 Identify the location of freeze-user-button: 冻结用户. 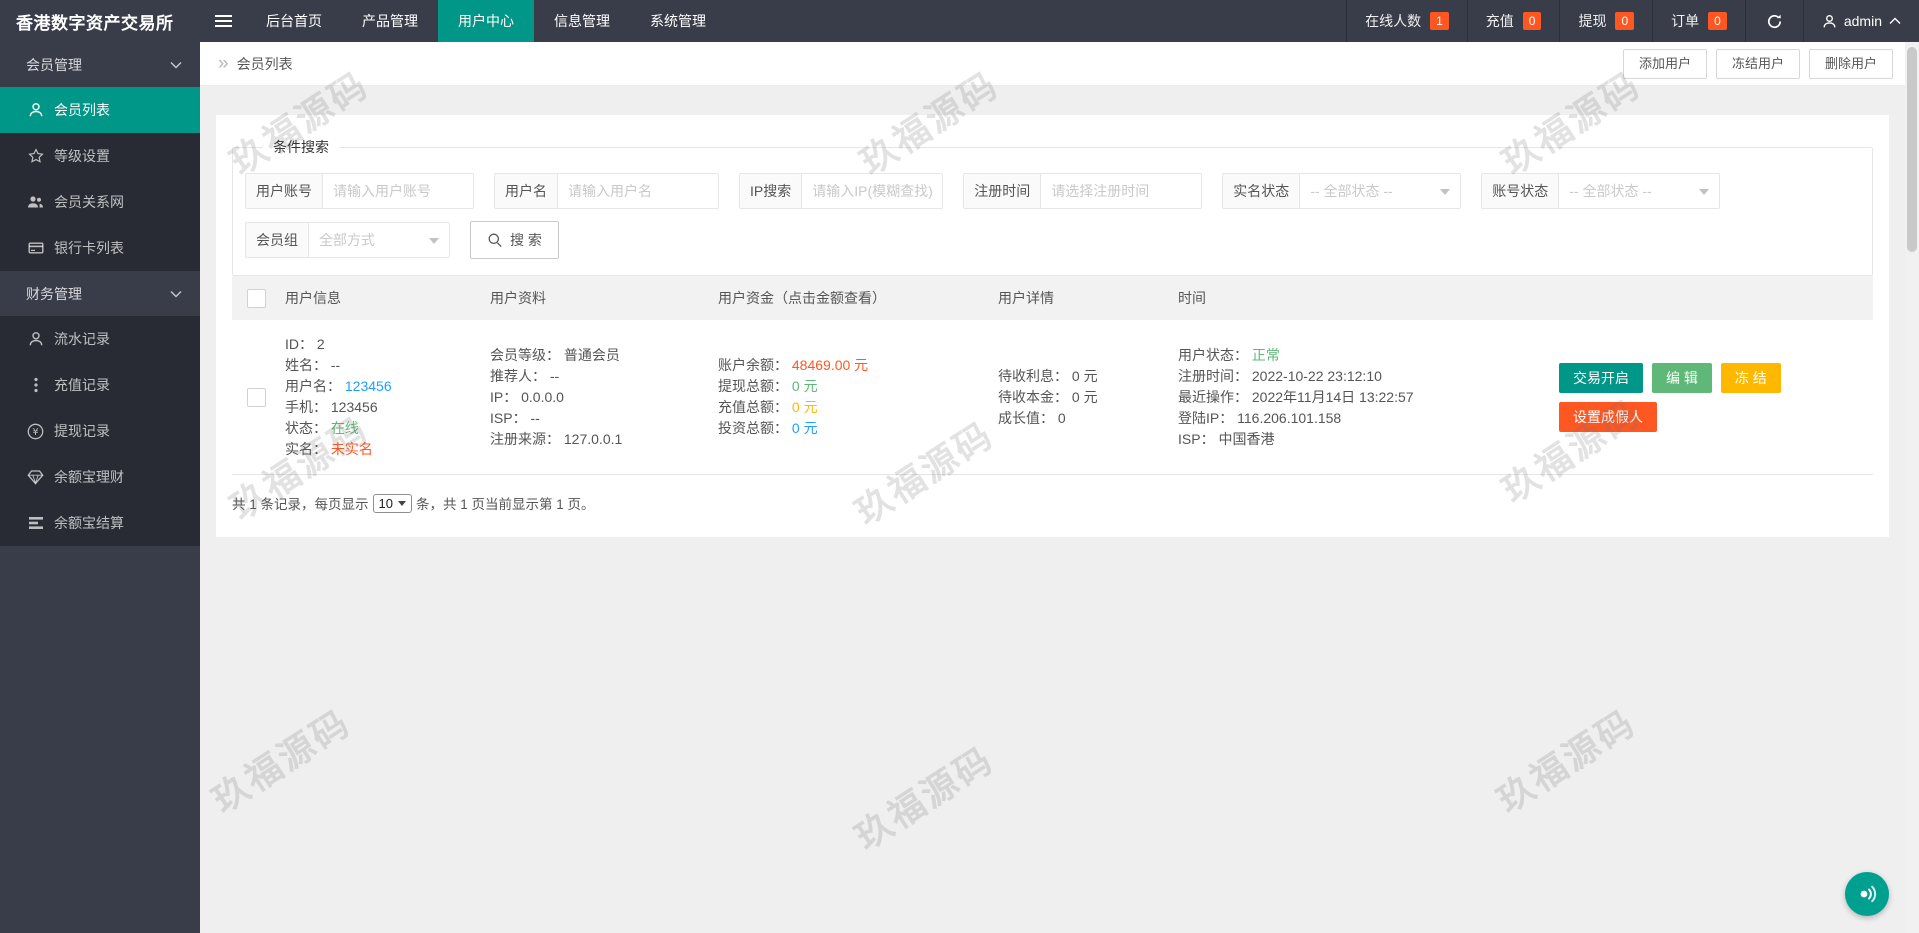
(1757, 63).